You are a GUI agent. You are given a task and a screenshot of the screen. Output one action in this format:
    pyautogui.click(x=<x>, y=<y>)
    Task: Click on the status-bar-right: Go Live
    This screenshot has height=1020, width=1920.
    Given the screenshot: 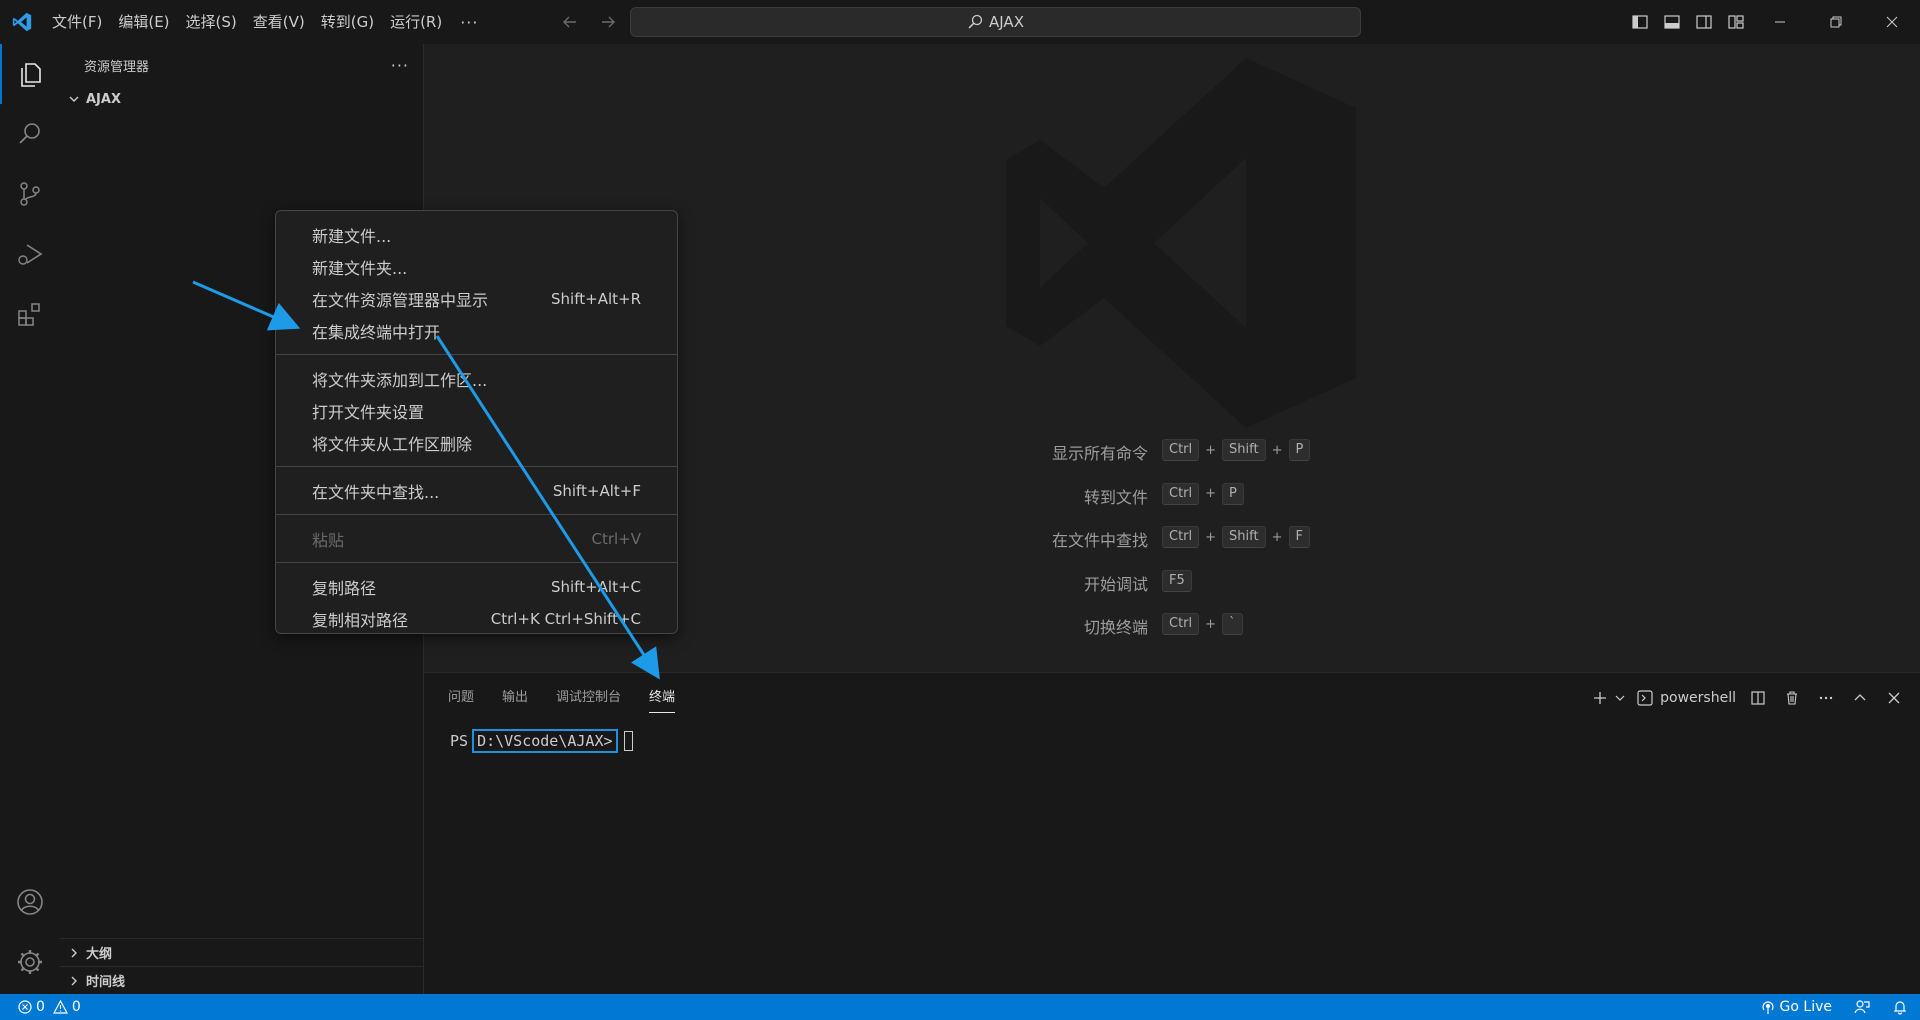 What is the action you would take?
    pyautogui.click(x=1834, y=1007)
    